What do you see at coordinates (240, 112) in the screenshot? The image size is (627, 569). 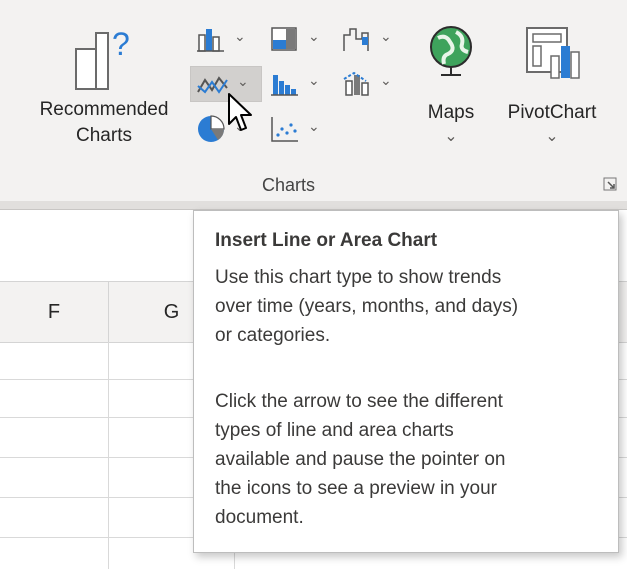 I see `pointer-cursor-icon` at bounding box center [240, 112].